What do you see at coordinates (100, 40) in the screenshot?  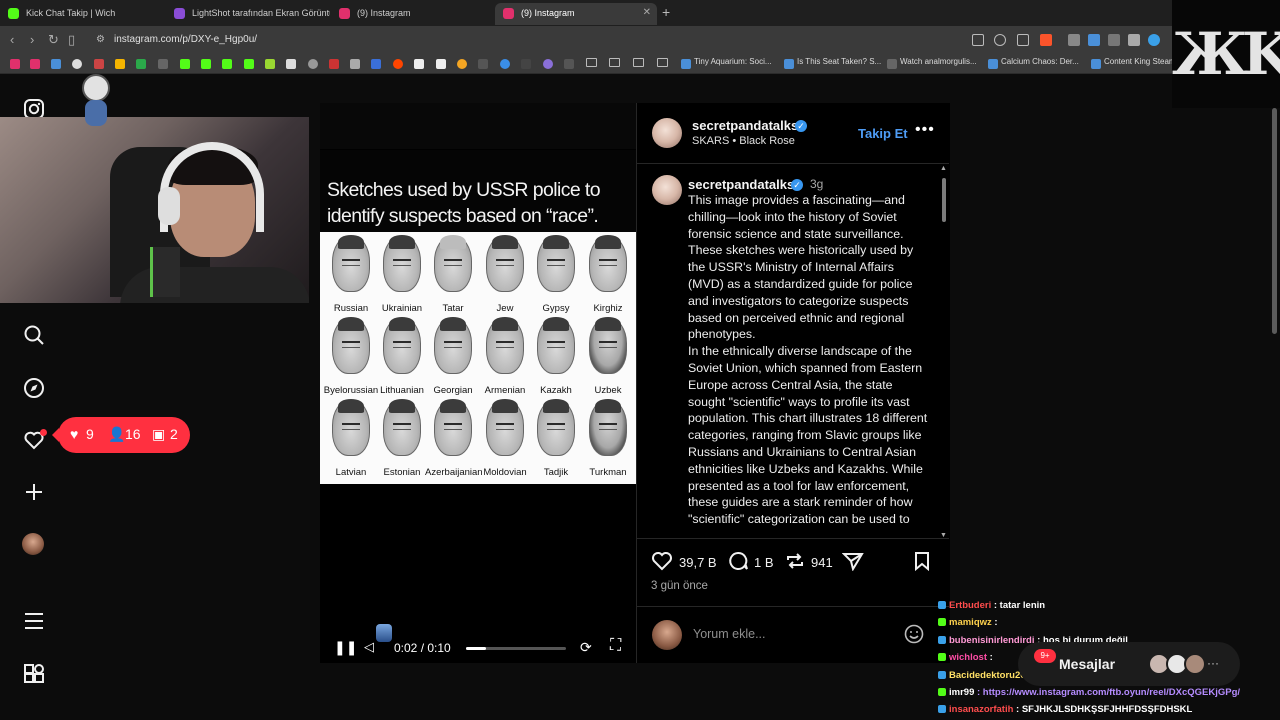 I see `site-settings-icon: ⚙` at bounding box center [100, 40].